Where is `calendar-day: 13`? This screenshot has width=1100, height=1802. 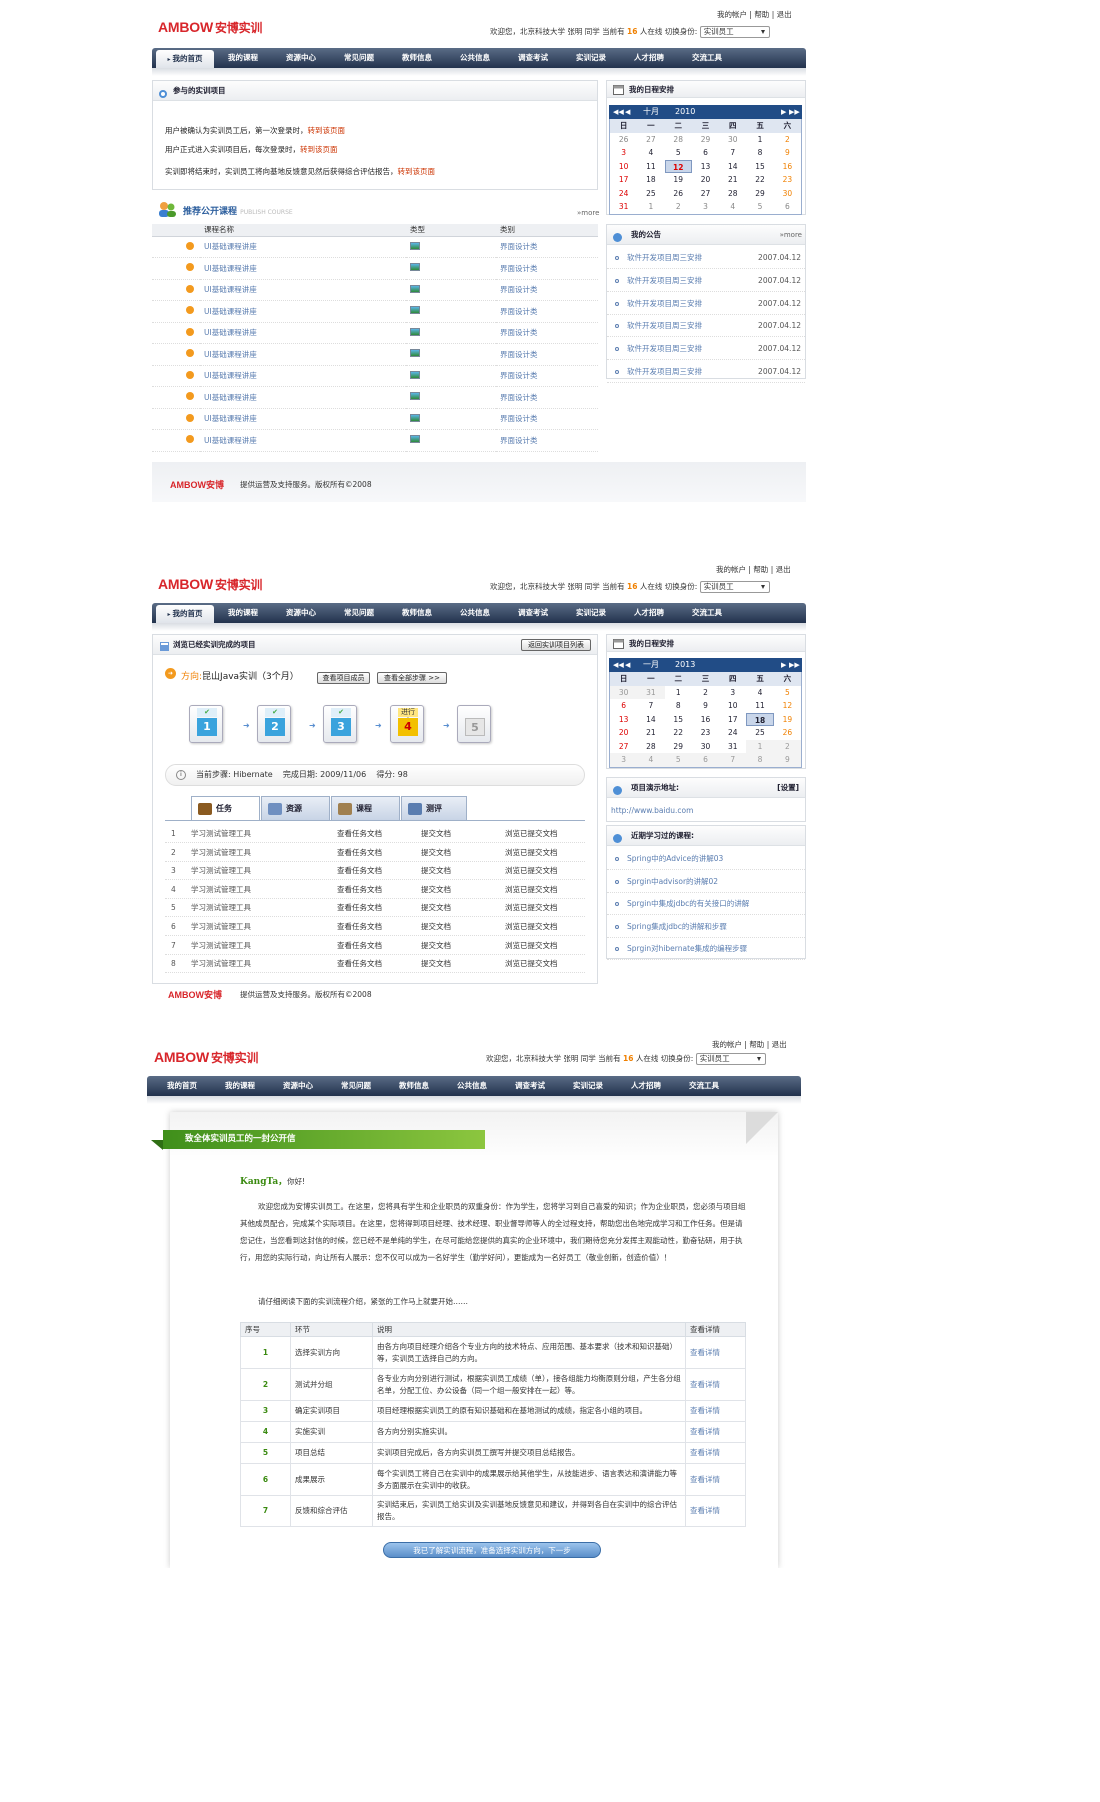 calendar-day: 13 is located at coordinates (705, 167).